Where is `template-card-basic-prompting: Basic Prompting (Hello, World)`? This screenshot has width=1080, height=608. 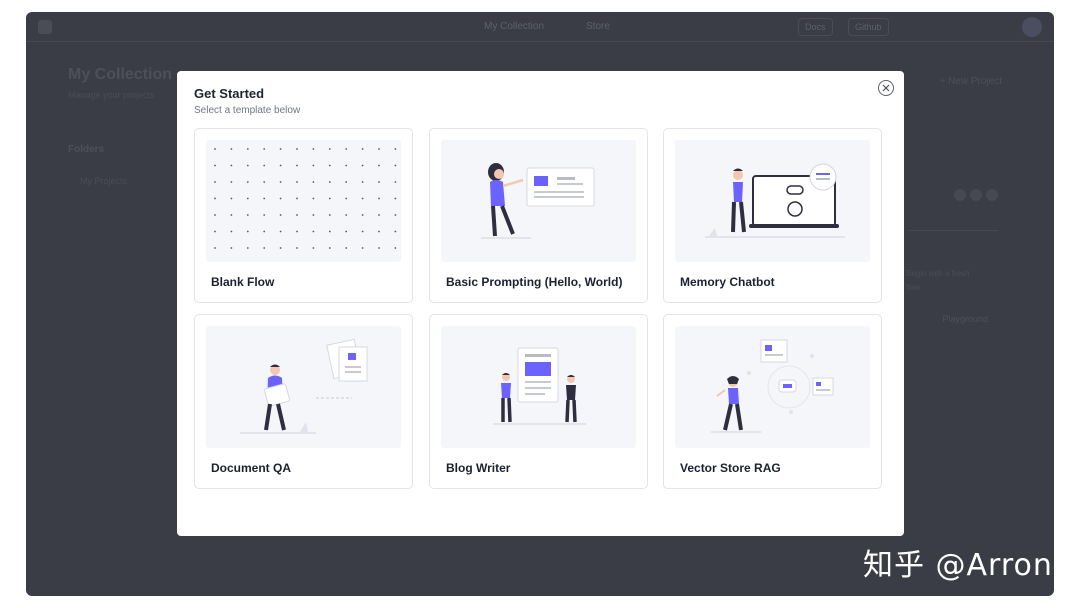 template-card-basic-prompting: Basic Prompting (Hello, World) is located at coordinates (538, 215).